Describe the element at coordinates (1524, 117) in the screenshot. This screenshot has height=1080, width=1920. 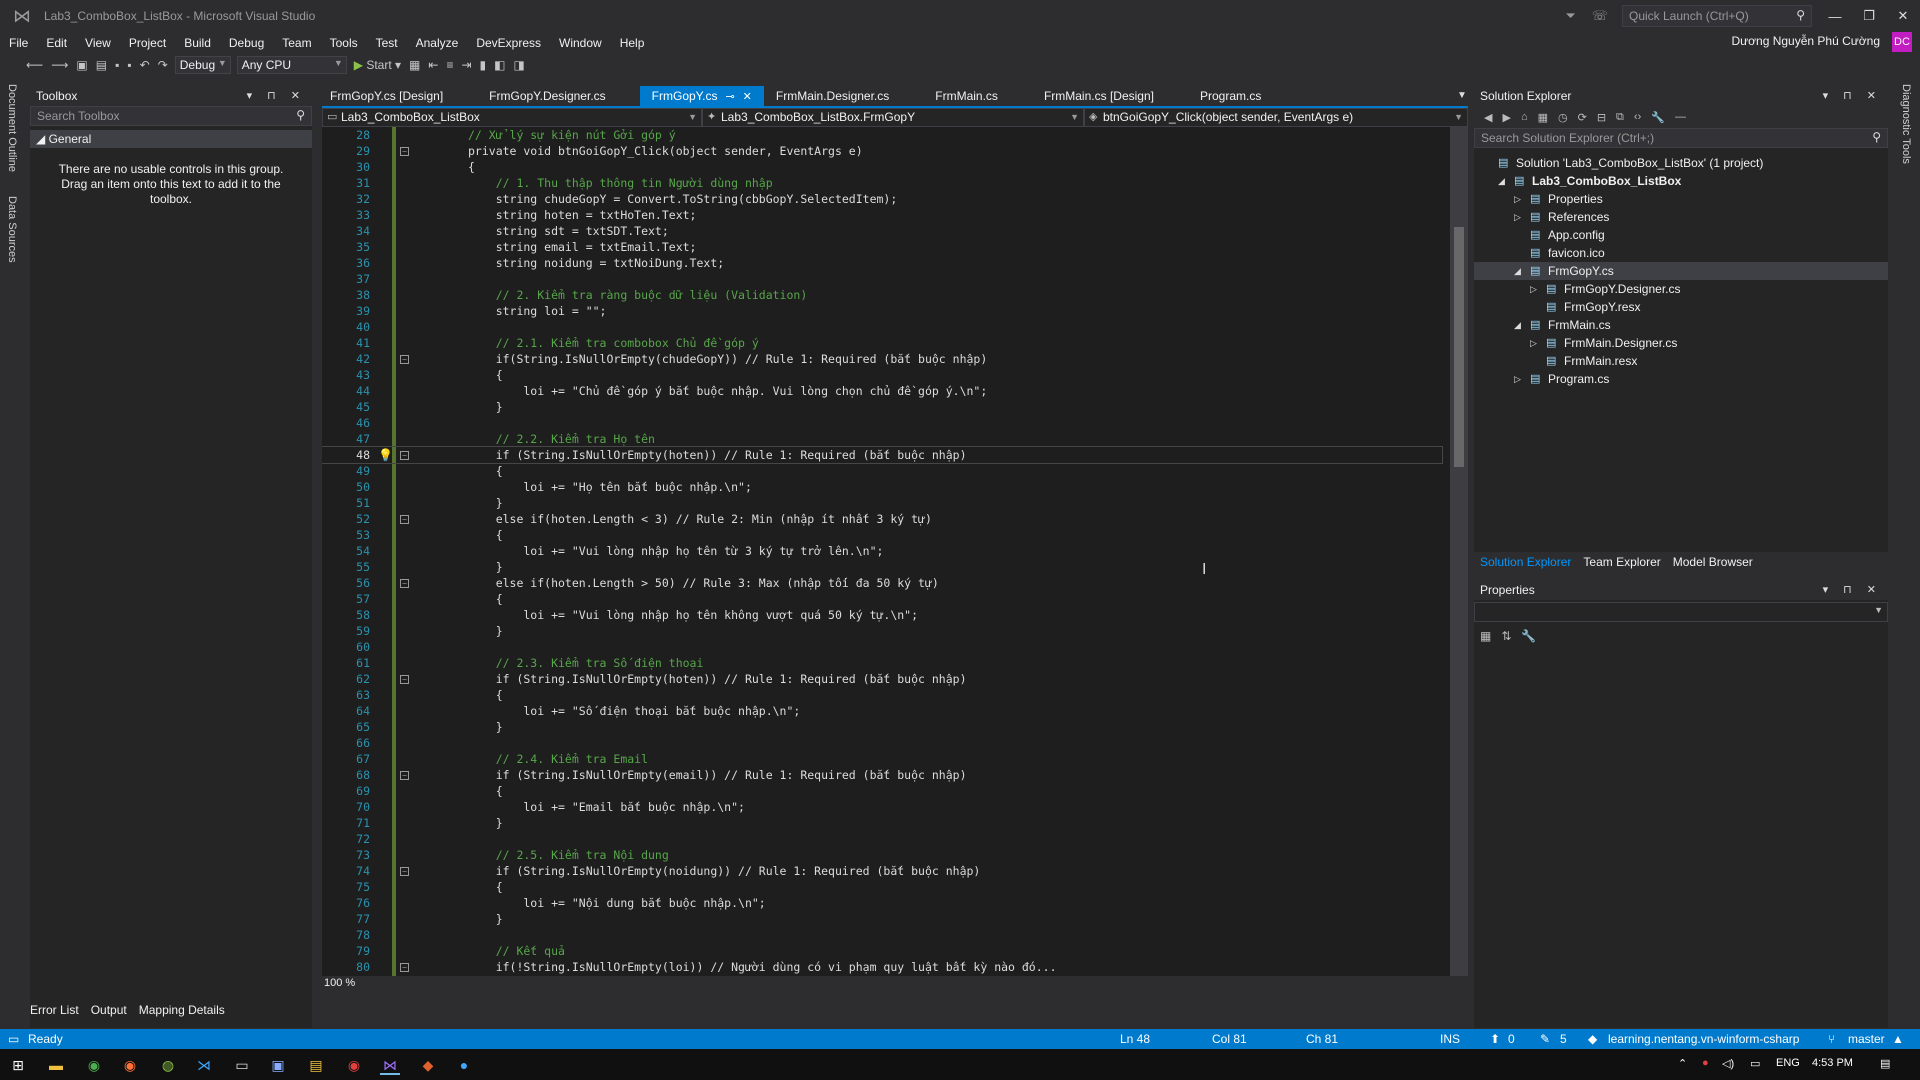
I see `home-icon: ⌂` at that location.